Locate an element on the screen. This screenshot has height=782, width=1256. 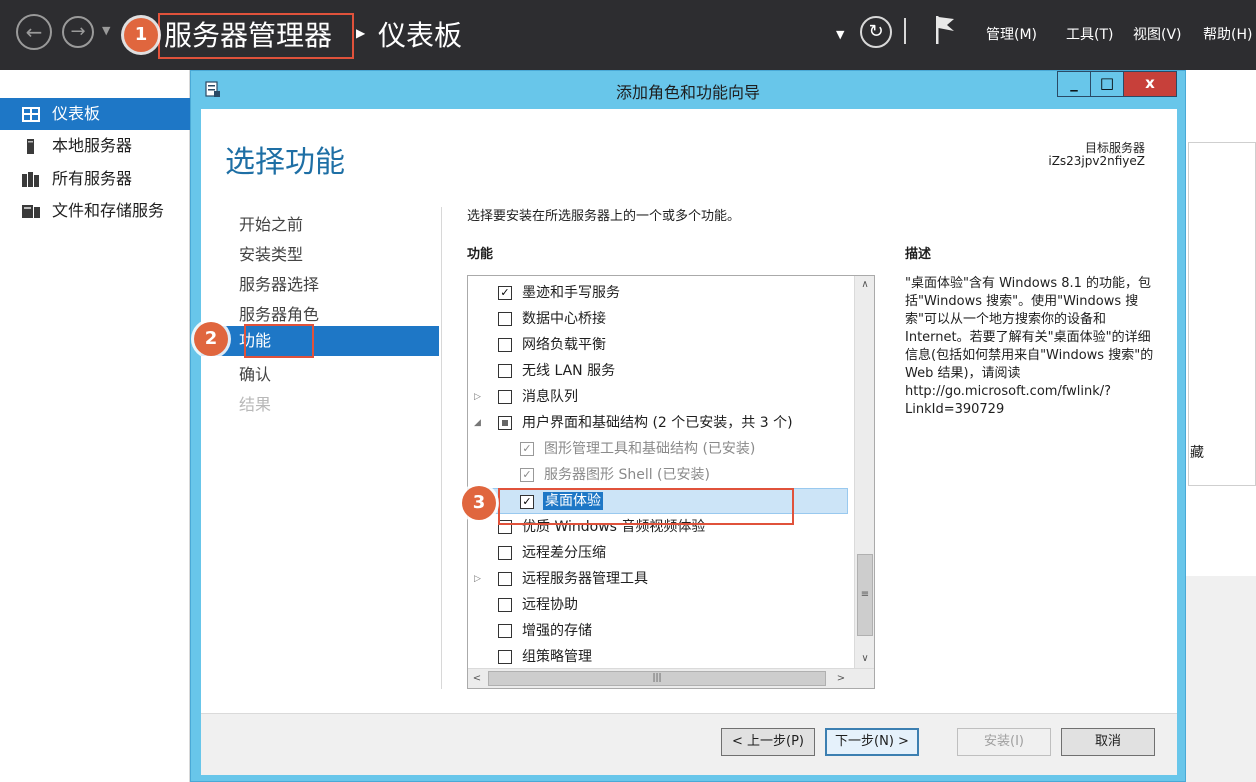
feature-row: ▷ 消息队列 is located at coordinates (658, 397).